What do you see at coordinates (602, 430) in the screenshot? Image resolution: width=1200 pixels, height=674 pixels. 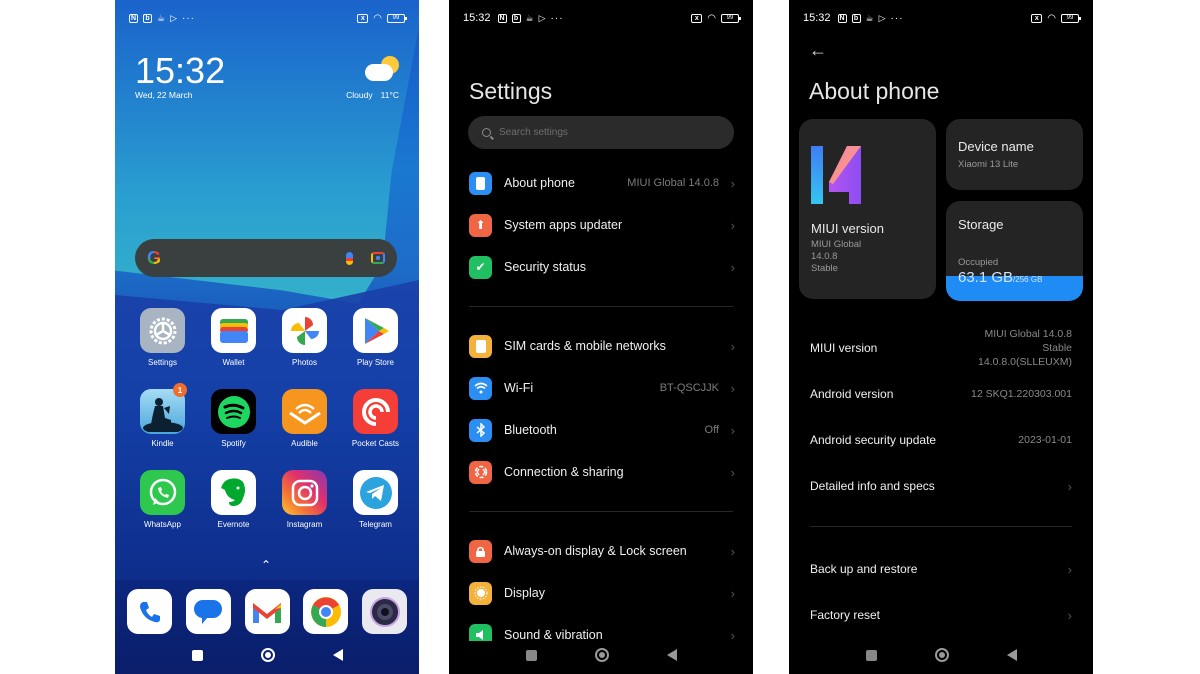 I see `settings-item-bluetooth: Bluetooth Off ›` at bounding box center [602, 430].